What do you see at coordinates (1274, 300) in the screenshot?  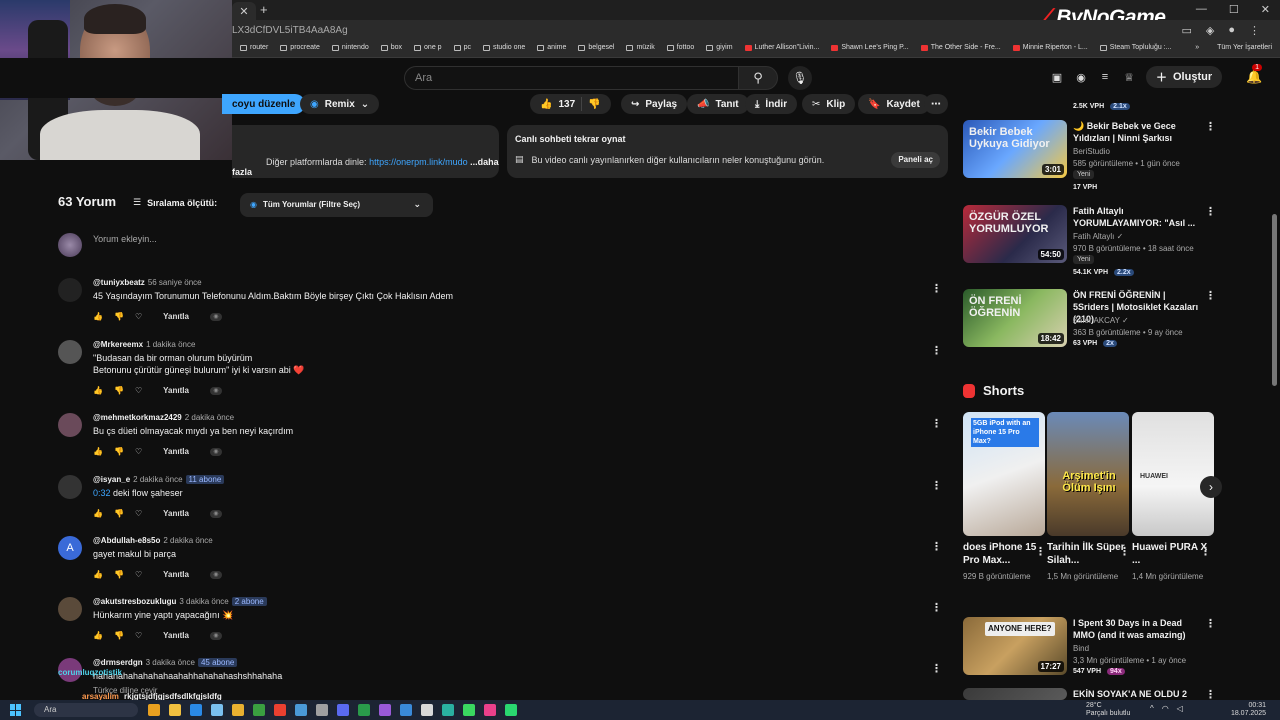 I see `scrollbar` at bounding box center [1274, 300].